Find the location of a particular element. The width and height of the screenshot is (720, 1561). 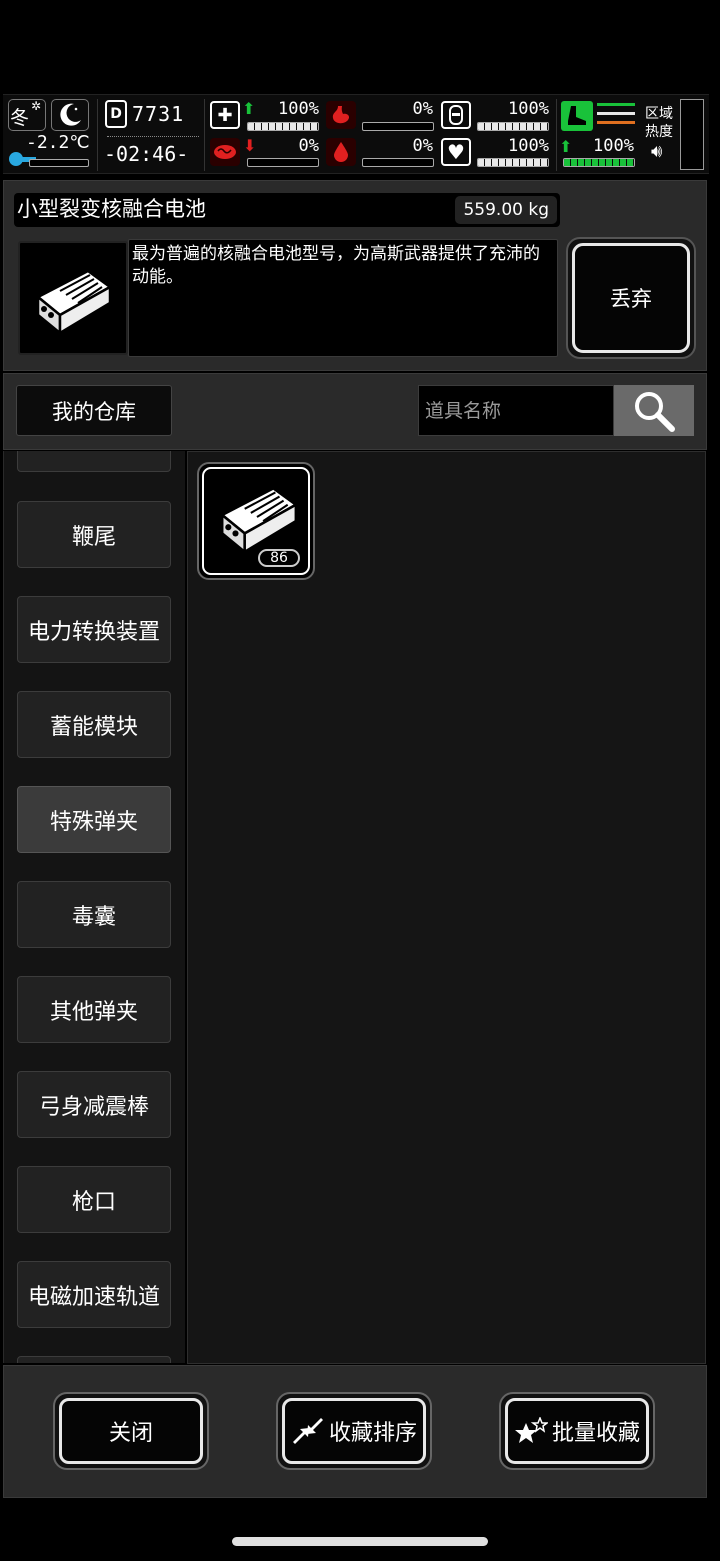

batch-favorite-button: 批量收藏 is located at coordinates (577, 1431).